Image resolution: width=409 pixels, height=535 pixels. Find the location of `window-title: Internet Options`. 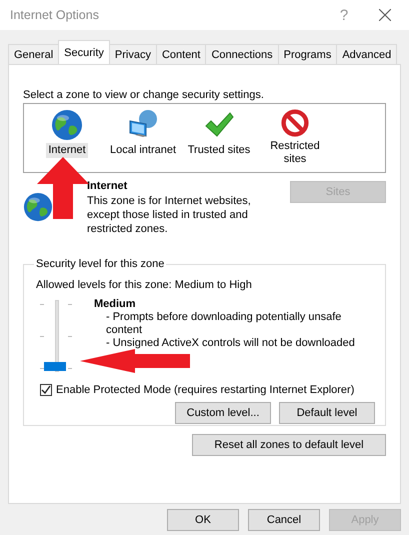

window-title: Internet Options is located at coordinates (55, 15).